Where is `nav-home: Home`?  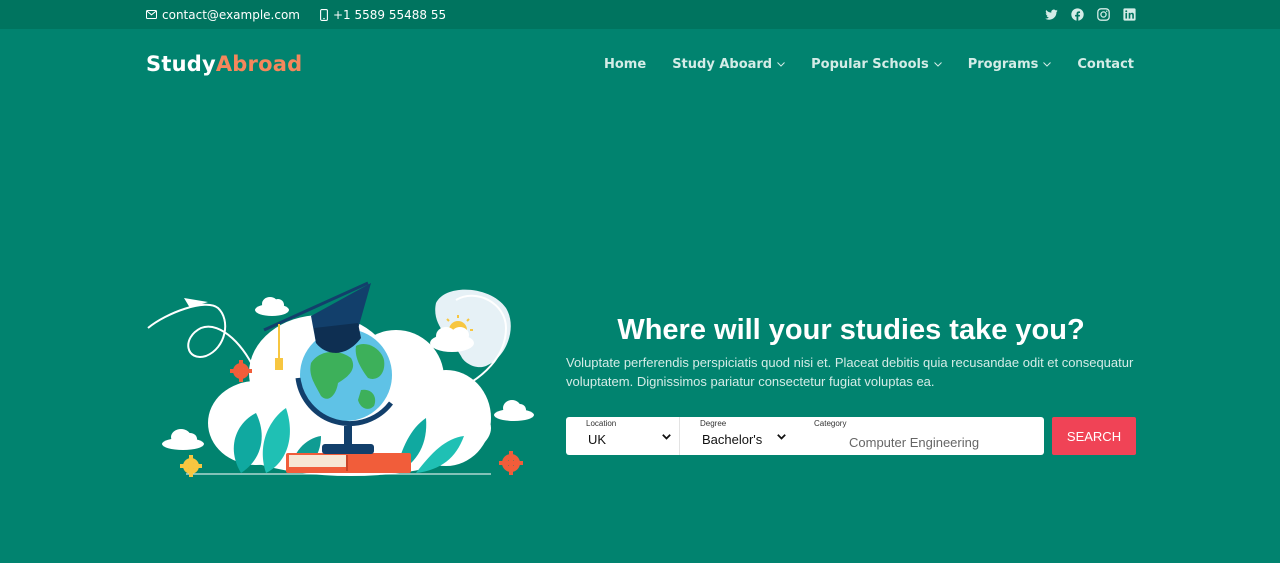 nav-home: Home is located at coordinates (625, 64).